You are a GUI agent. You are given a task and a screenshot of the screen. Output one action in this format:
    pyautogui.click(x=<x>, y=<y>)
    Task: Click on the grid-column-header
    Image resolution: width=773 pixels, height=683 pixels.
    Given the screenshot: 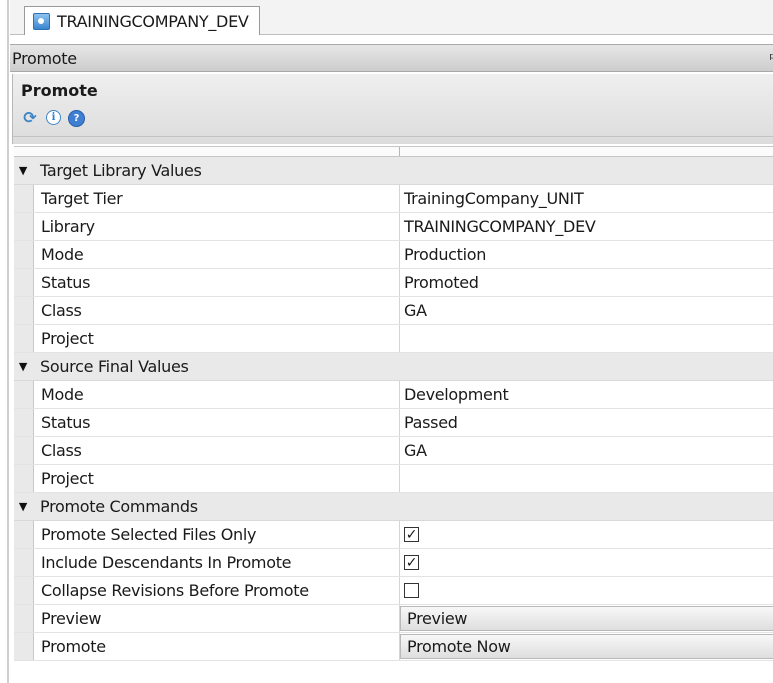 What is the action you would take?
    pyautogui.click(x=393, y=151)
    